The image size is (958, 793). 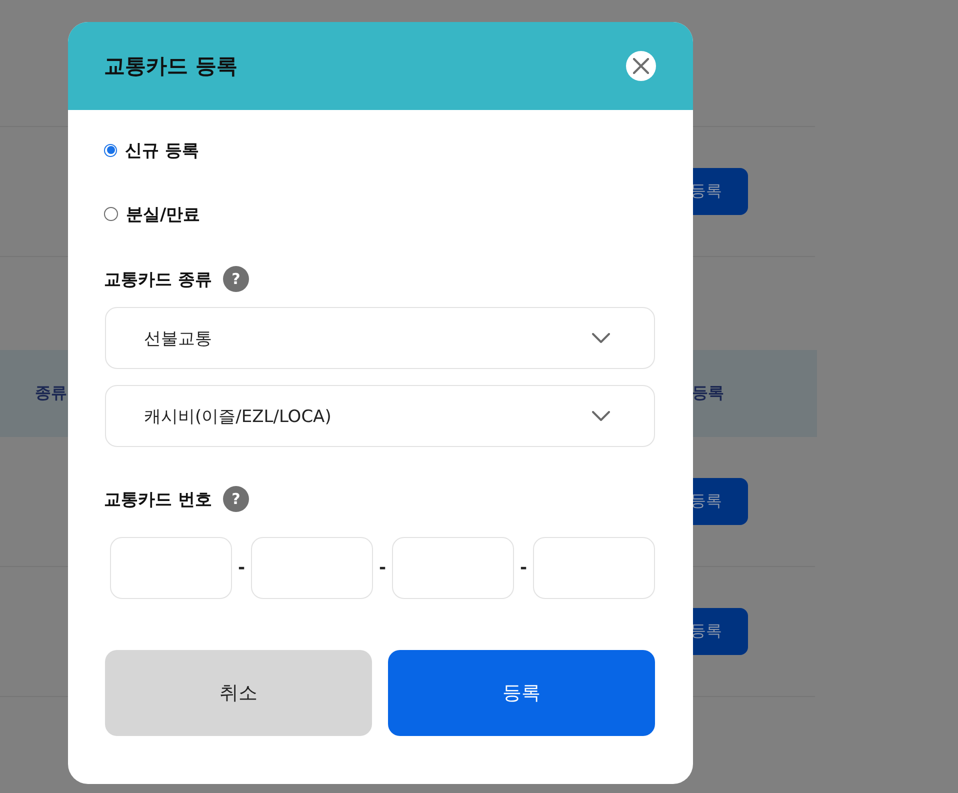 What do you see at coordinates (51, 393) in the screenshot?
I see `column-header: 종류` at bounding box center [51, 393].